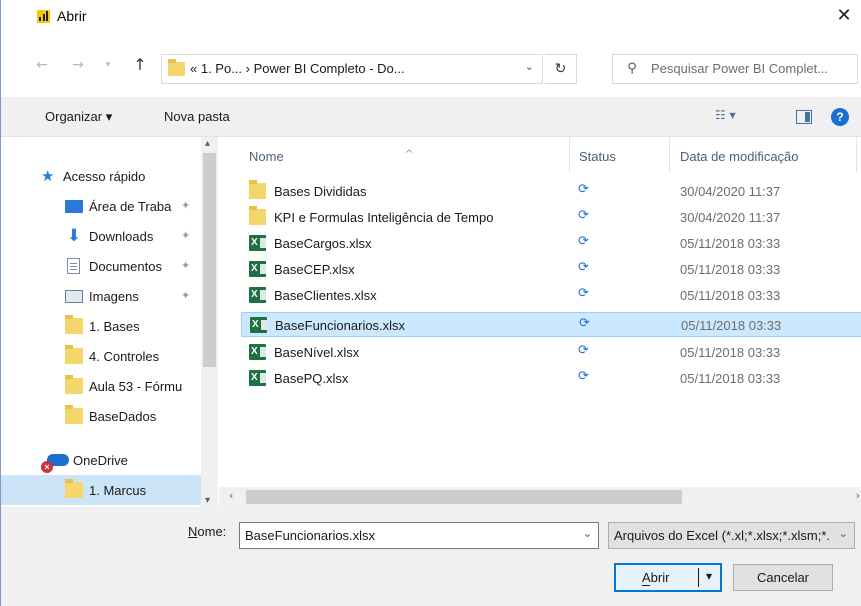 This screenshot has height=606, width=861. Describe the element at coordinates (804, 117) in the screenshot. I see `preview-pane-icon` at that location.